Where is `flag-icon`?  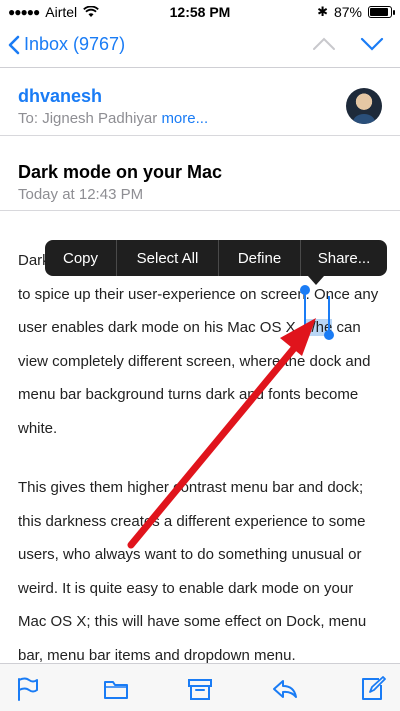 flag-icon is located at coordinates (27, 689).